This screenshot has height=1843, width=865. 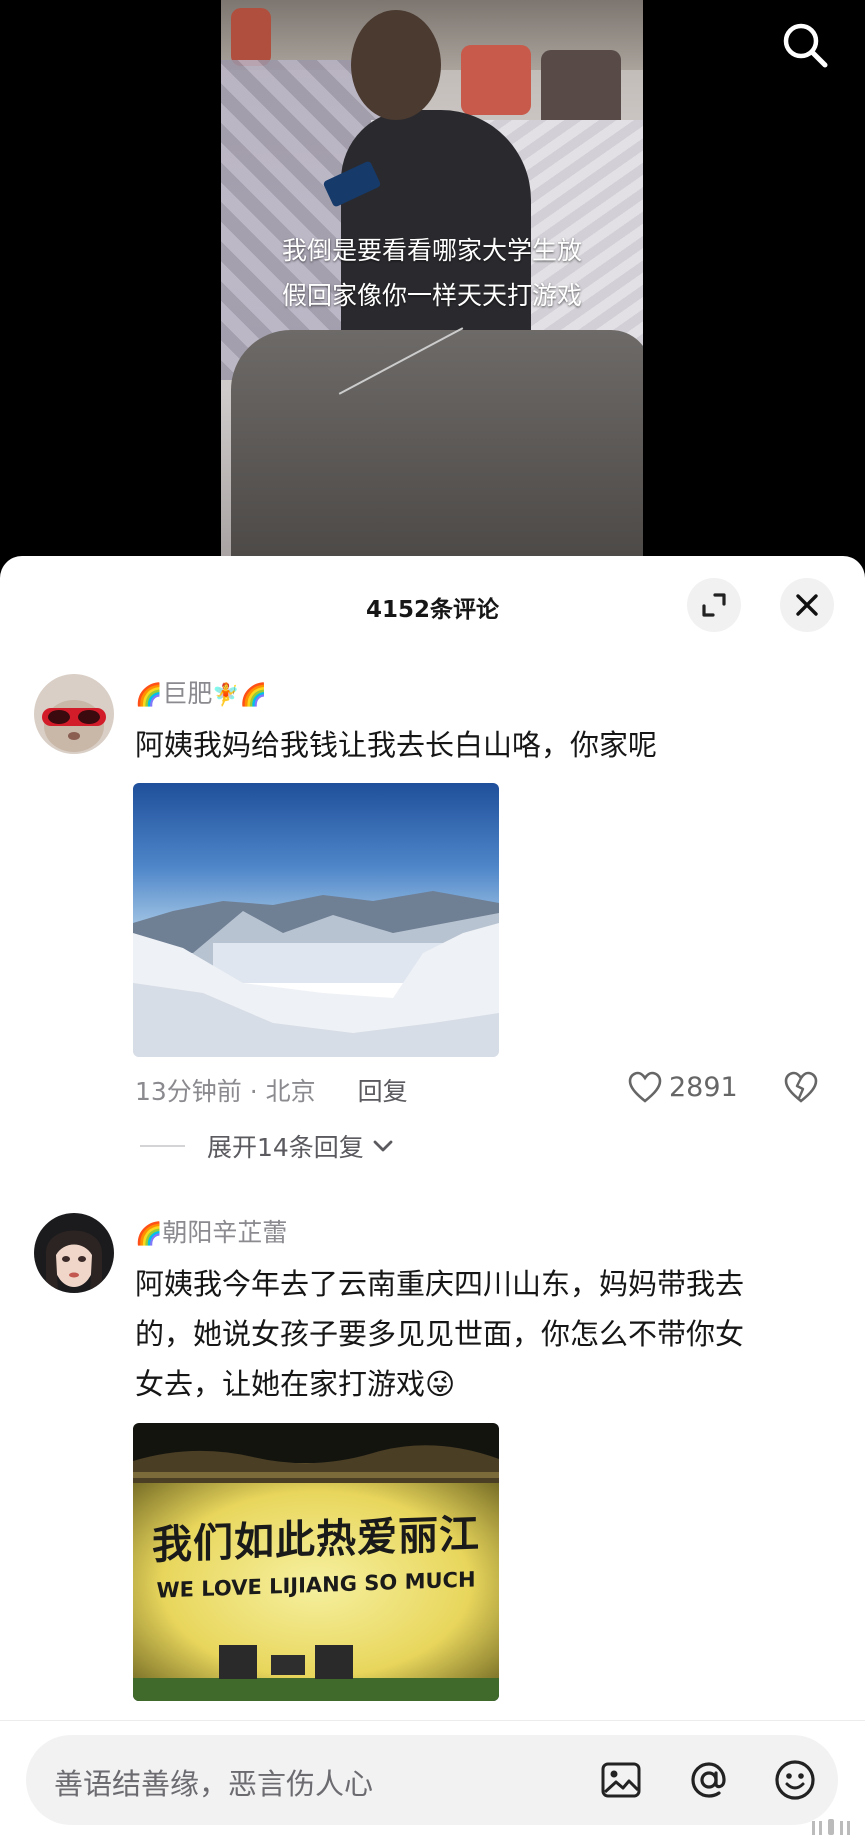 I want to click on comment-meta: 13分钟前 · 北京 回复, so click(x=271, y=1090).